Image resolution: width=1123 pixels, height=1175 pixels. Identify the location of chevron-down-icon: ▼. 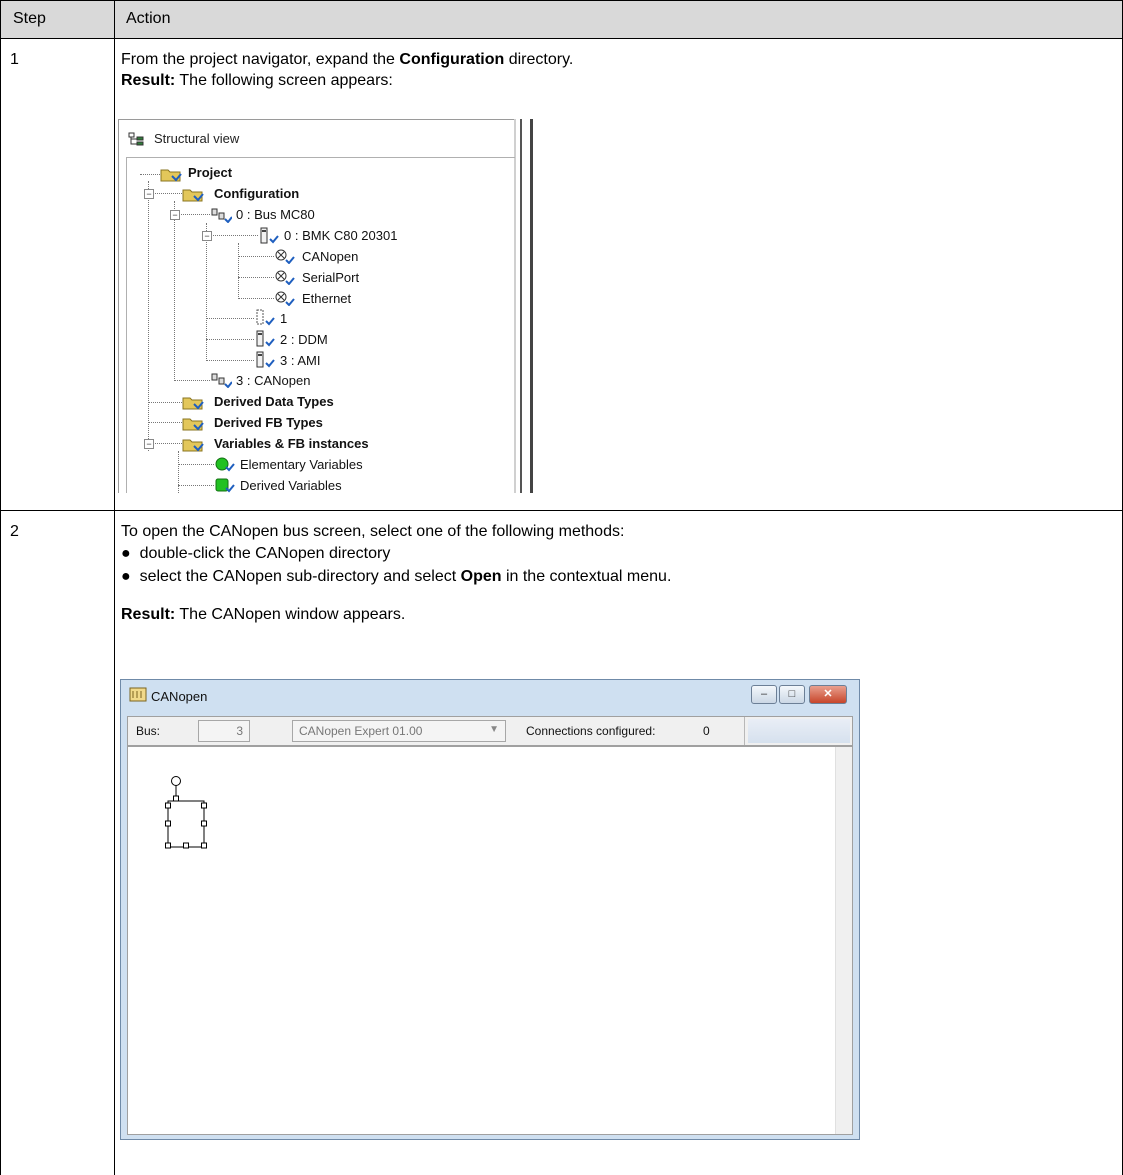
(494, 729).